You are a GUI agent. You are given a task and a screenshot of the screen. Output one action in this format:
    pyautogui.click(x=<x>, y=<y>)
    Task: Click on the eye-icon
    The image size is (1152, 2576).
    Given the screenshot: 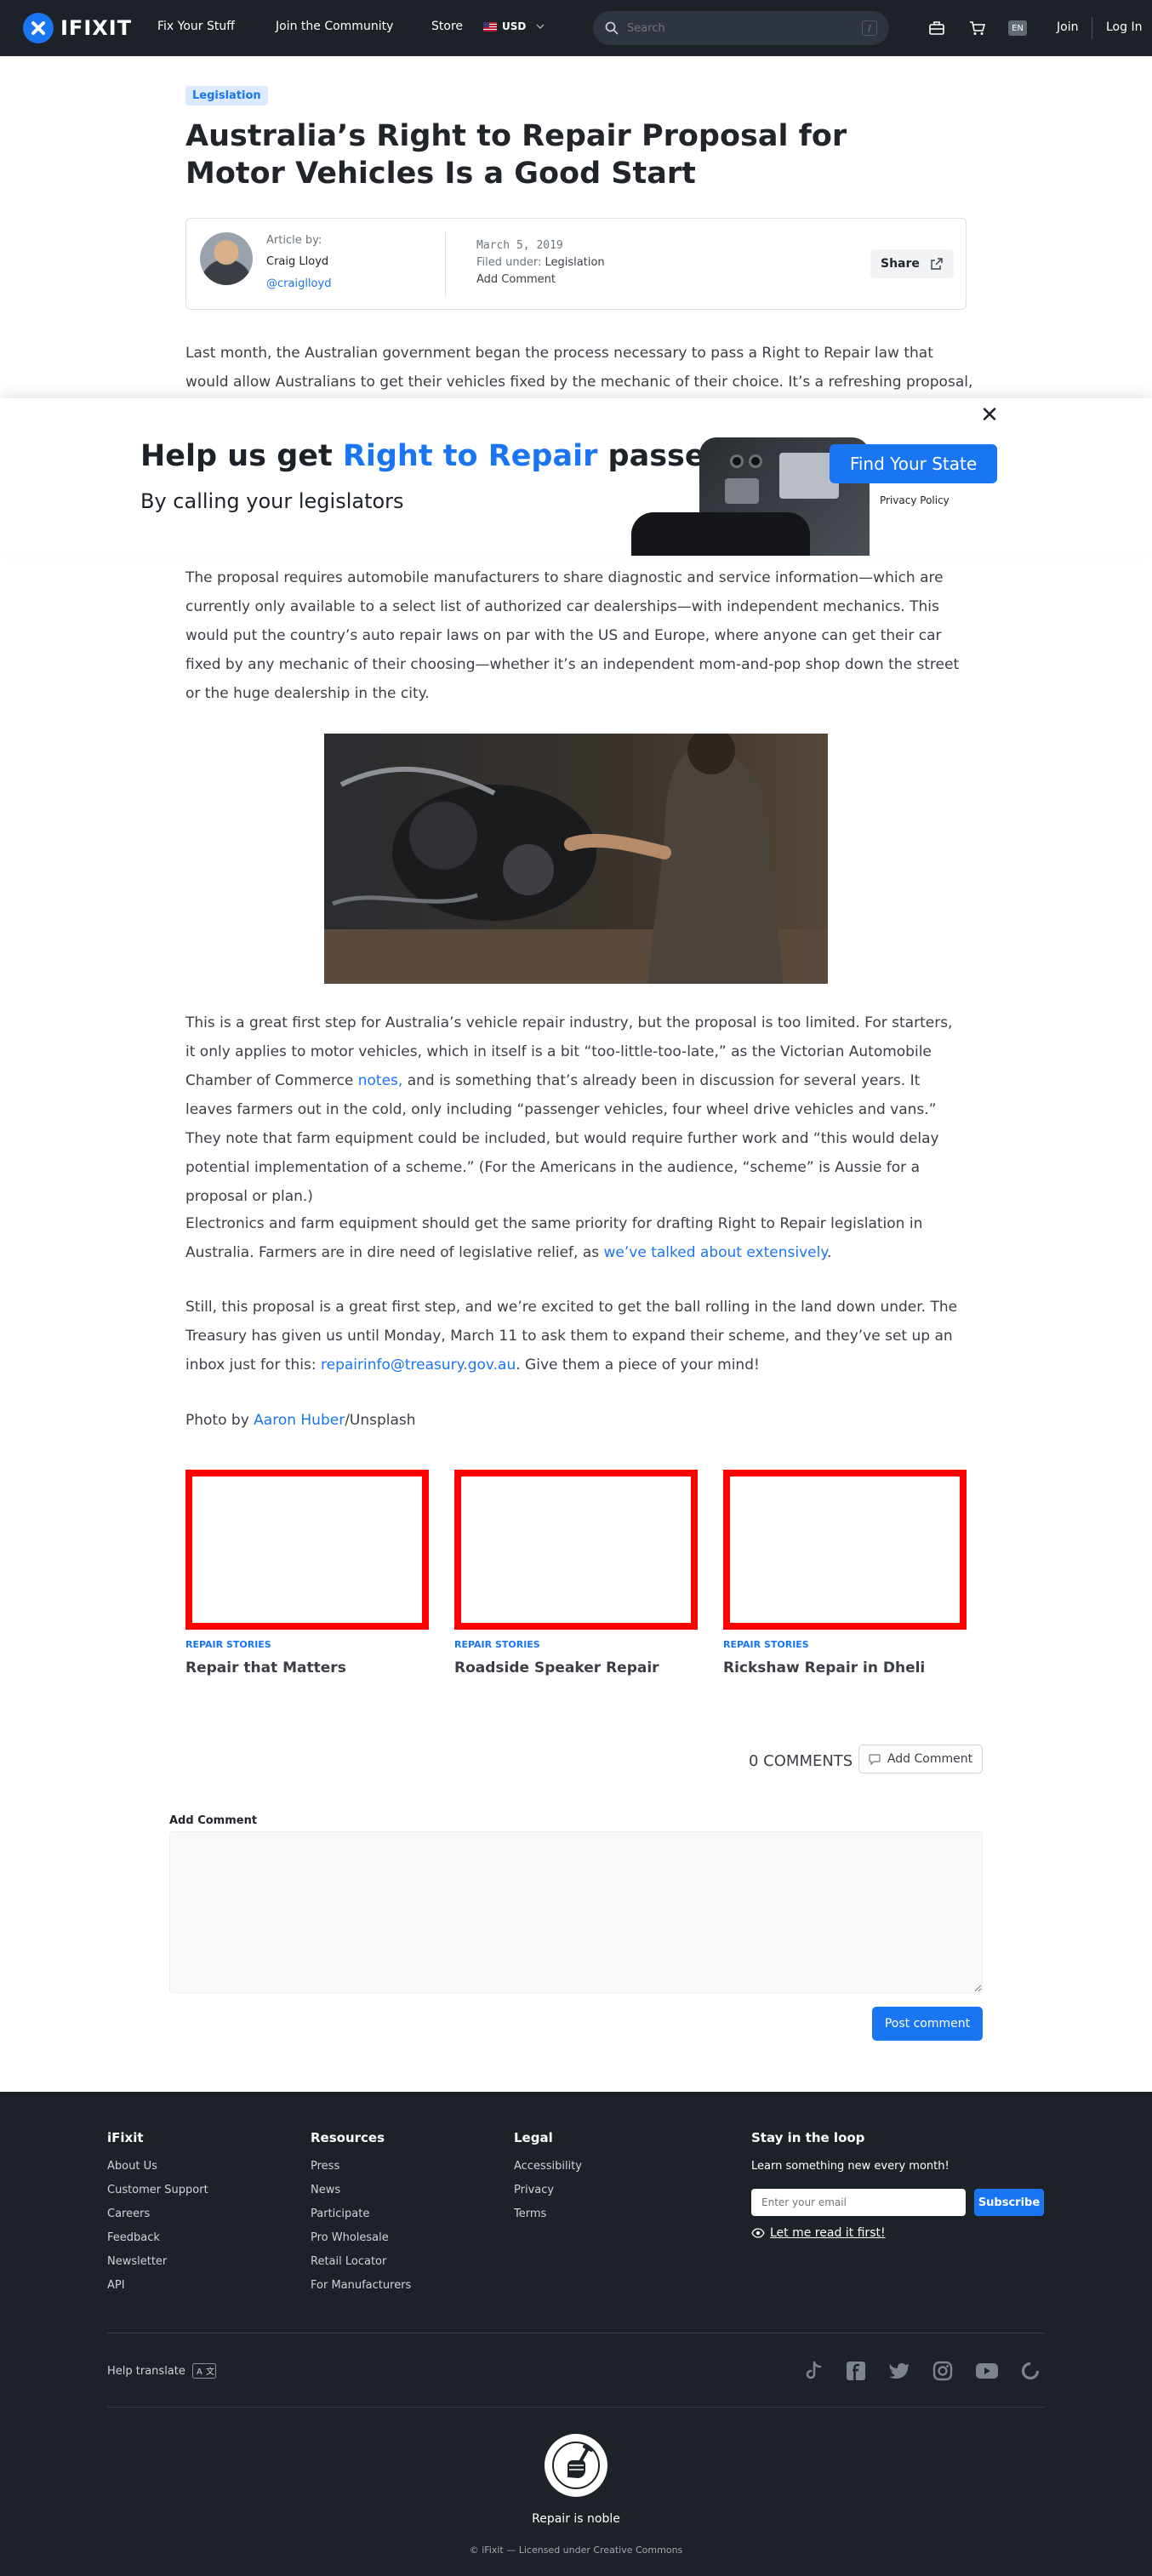 What is the action you would take?
    pyautogui.click(x=758, y=2233)
    